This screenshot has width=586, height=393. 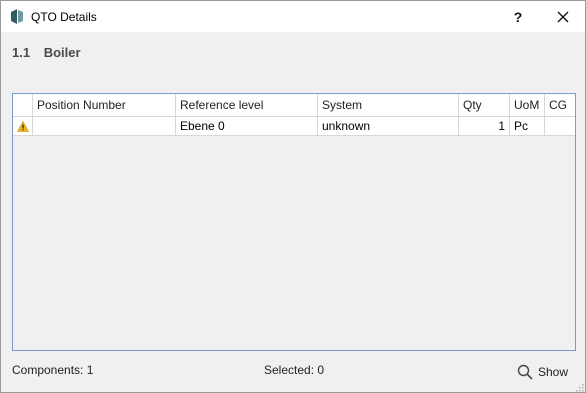 I want to click on section-heading: 1.1 Boiler, so click(x=46, y=52).